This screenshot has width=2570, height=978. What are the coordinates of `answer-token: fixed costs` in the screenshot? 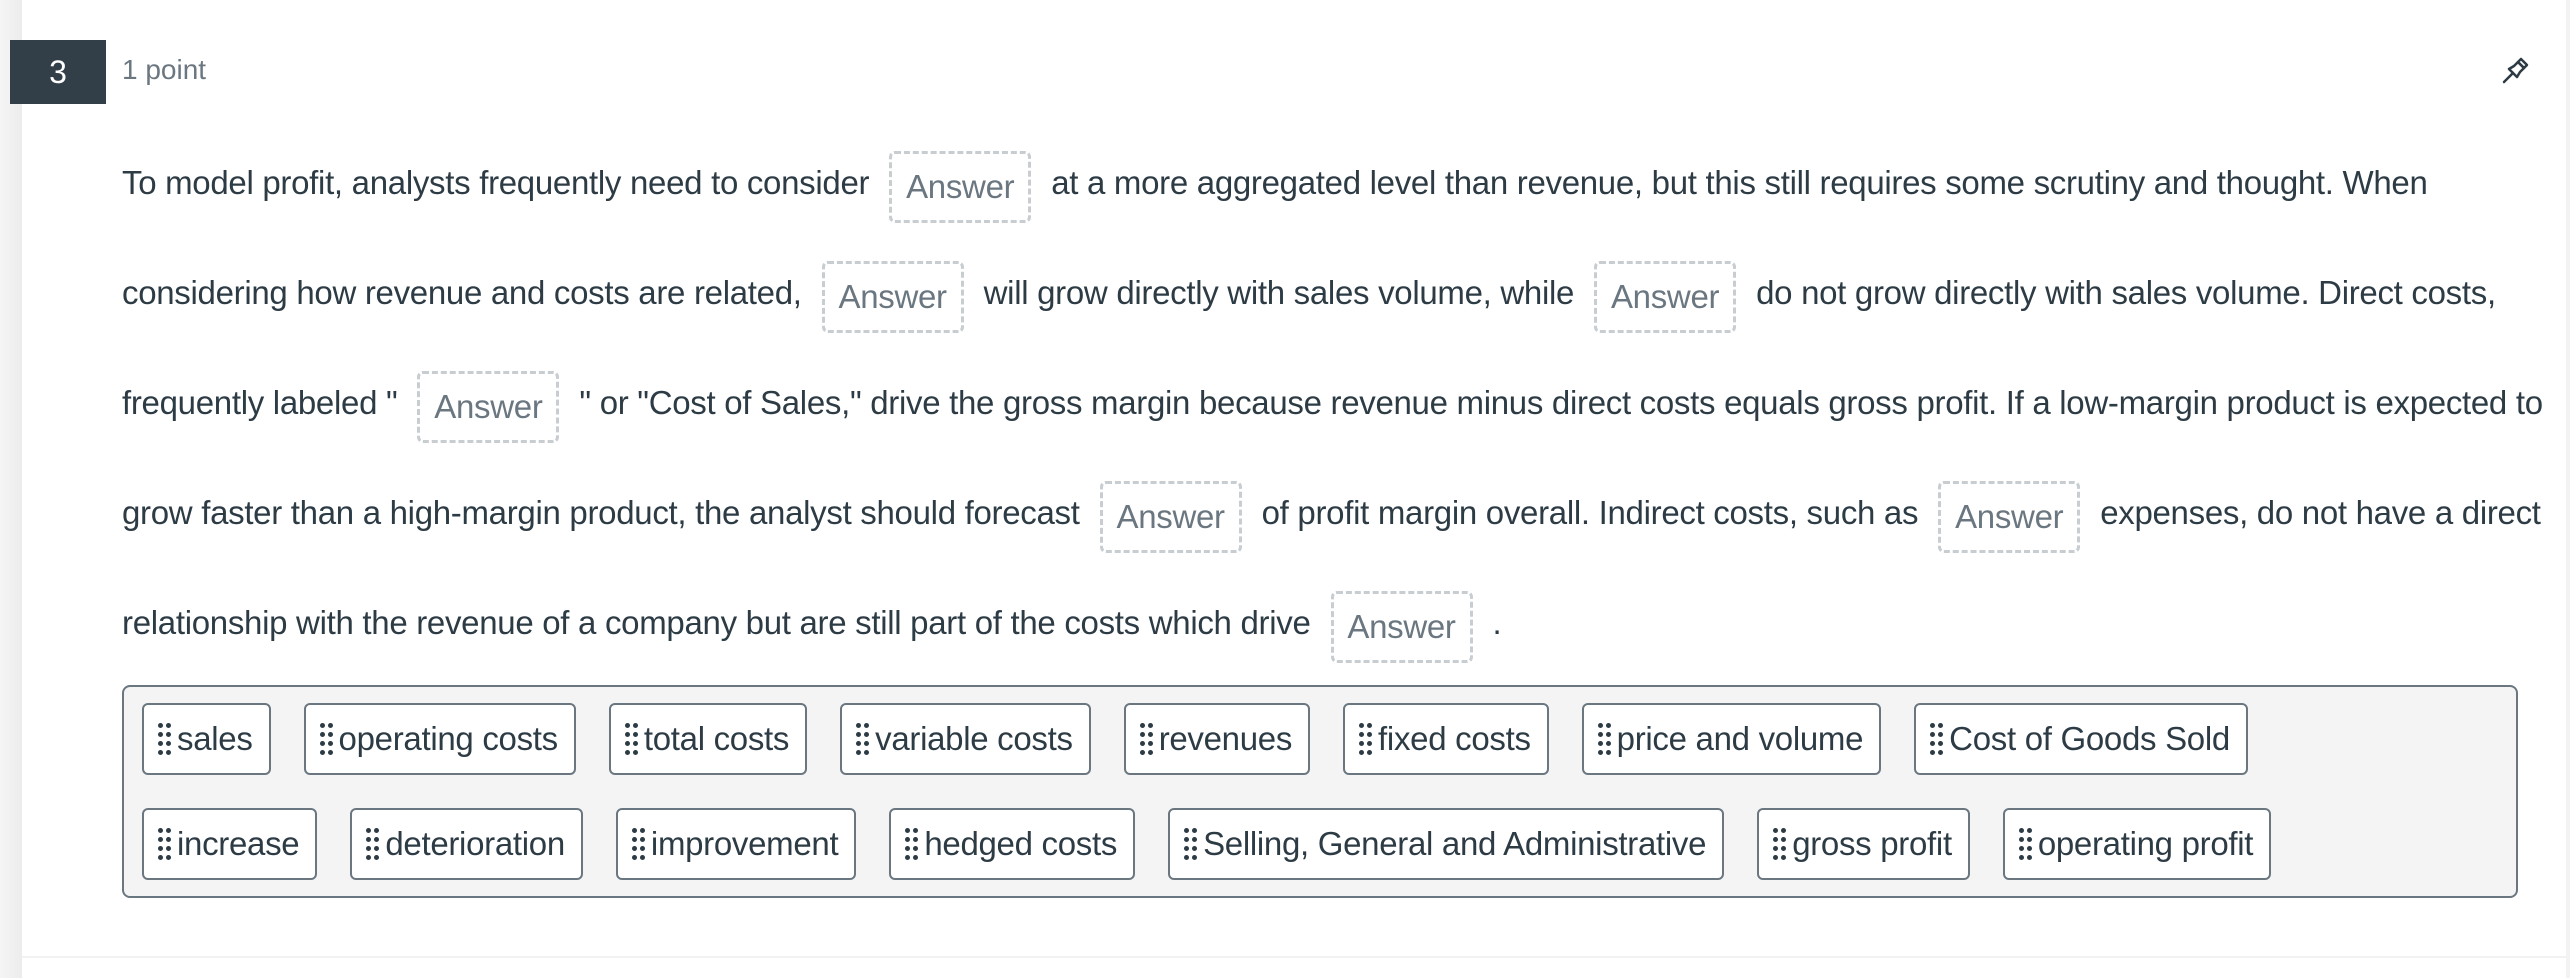 It's located at (1446, 739).